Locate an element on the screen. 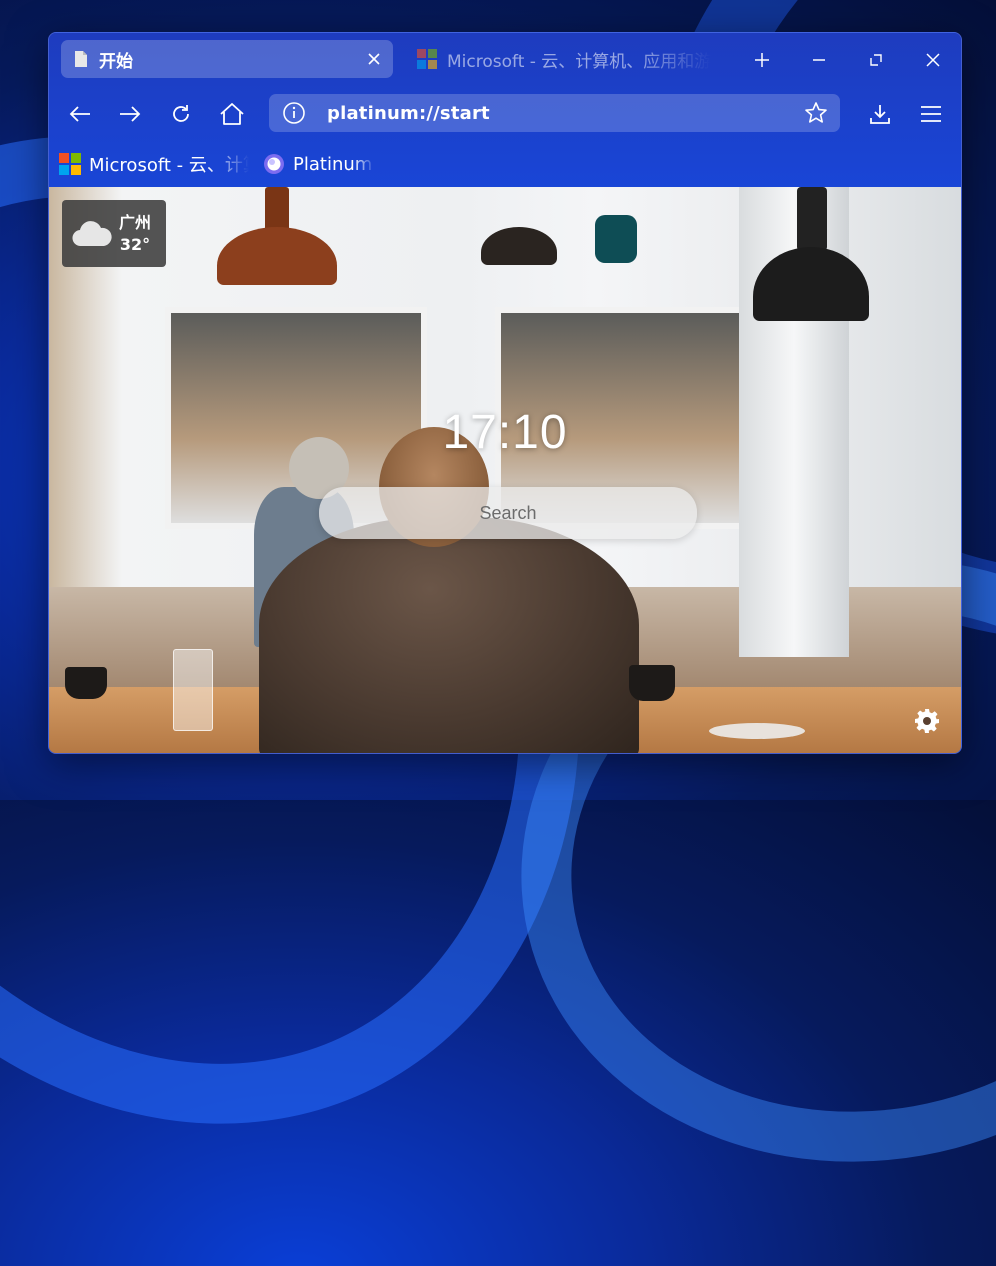 This screenshot has height=1266, width=996. bookmark-platinum: Platinum is located at coordinates (319, 164).